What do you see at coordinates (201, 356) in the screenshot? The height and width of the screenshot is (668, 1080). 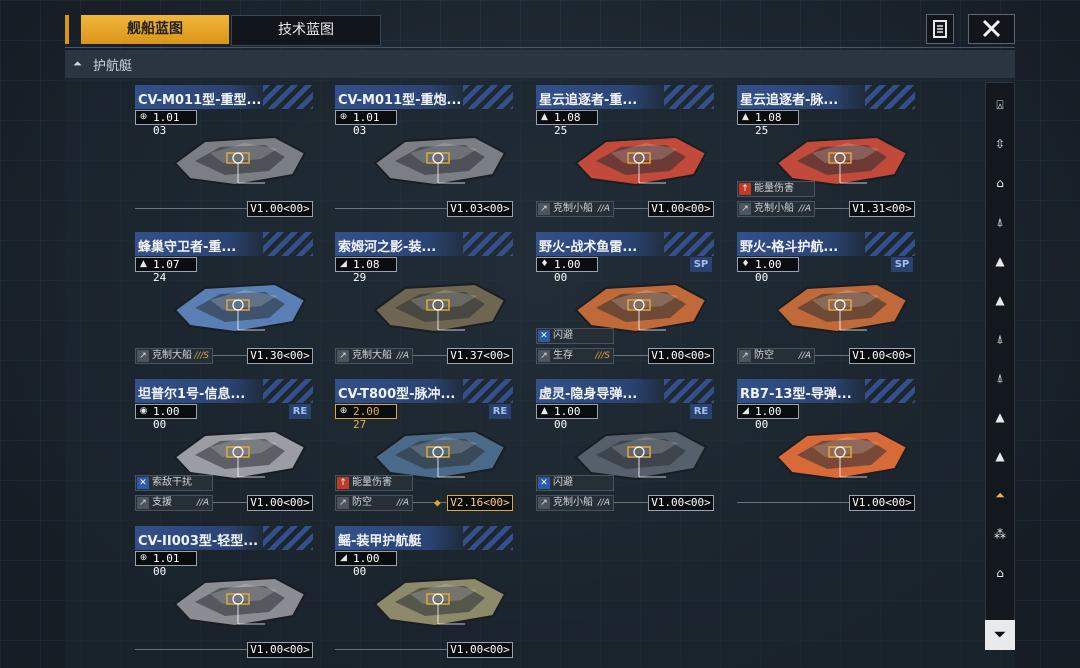 I see `trait-rank: ///S` at bounding box center [201, 356].